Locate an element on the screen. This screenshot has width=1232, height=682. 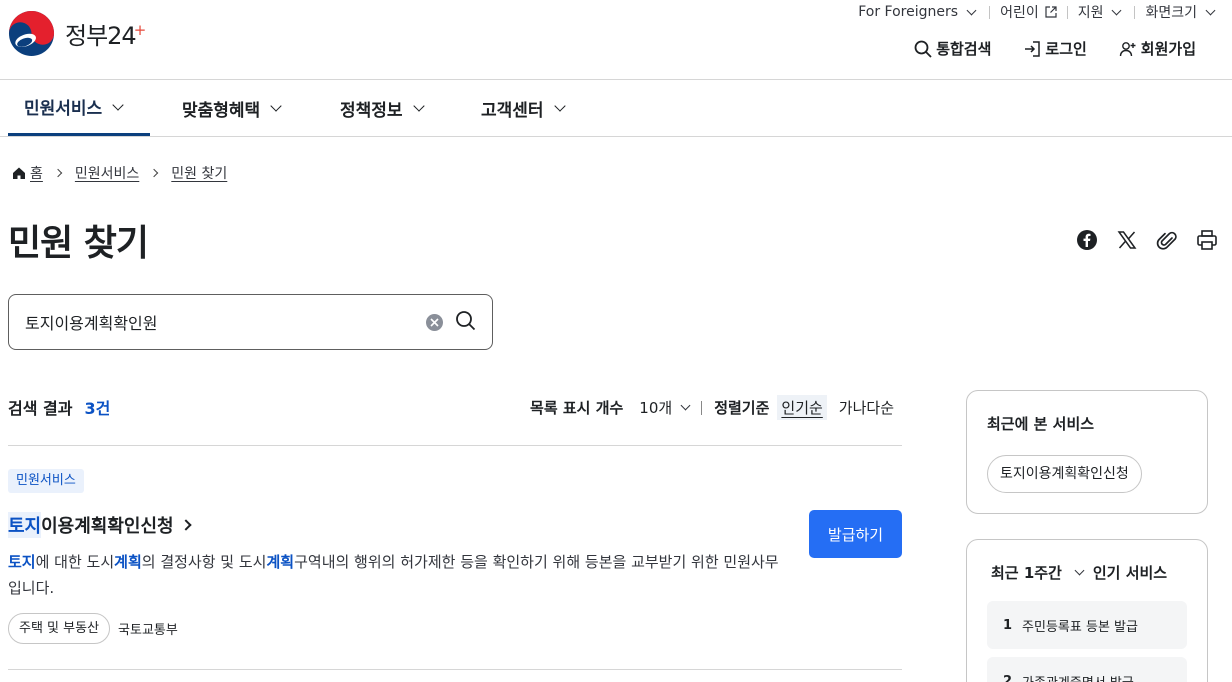
breadcrumb-home: 홈 is located at coordinates (36, 173).